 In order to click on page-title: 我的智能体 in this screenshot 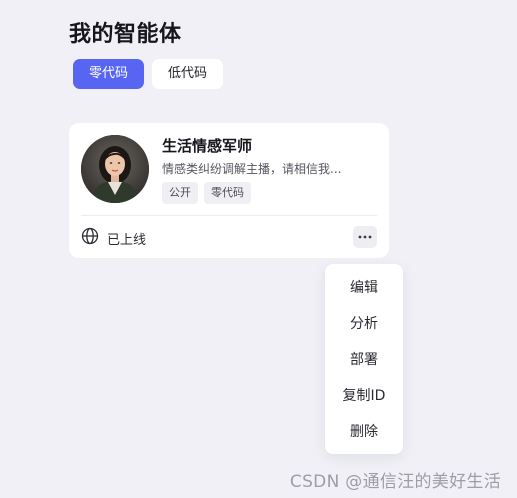, I will do `click(125, 34)`.